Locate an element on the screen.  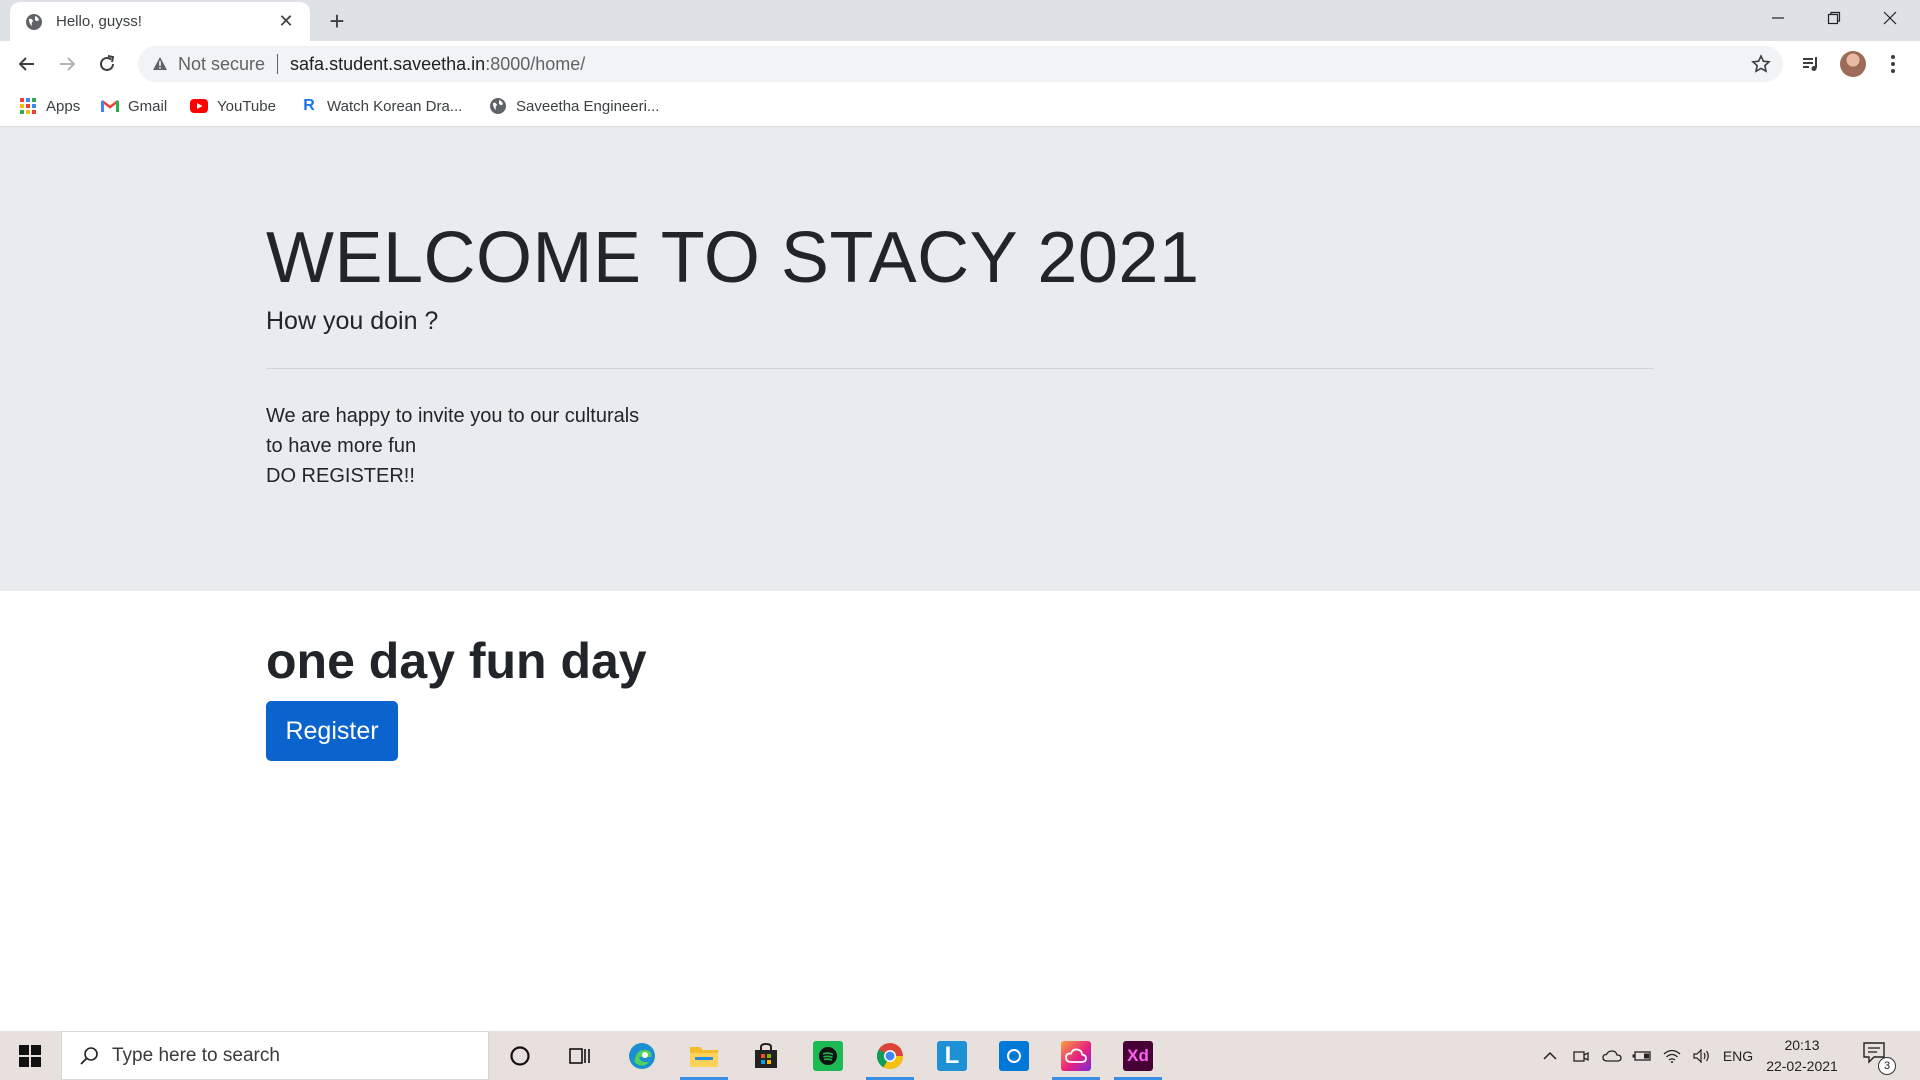
spotify-tile is located at coordinates (828, 1055).